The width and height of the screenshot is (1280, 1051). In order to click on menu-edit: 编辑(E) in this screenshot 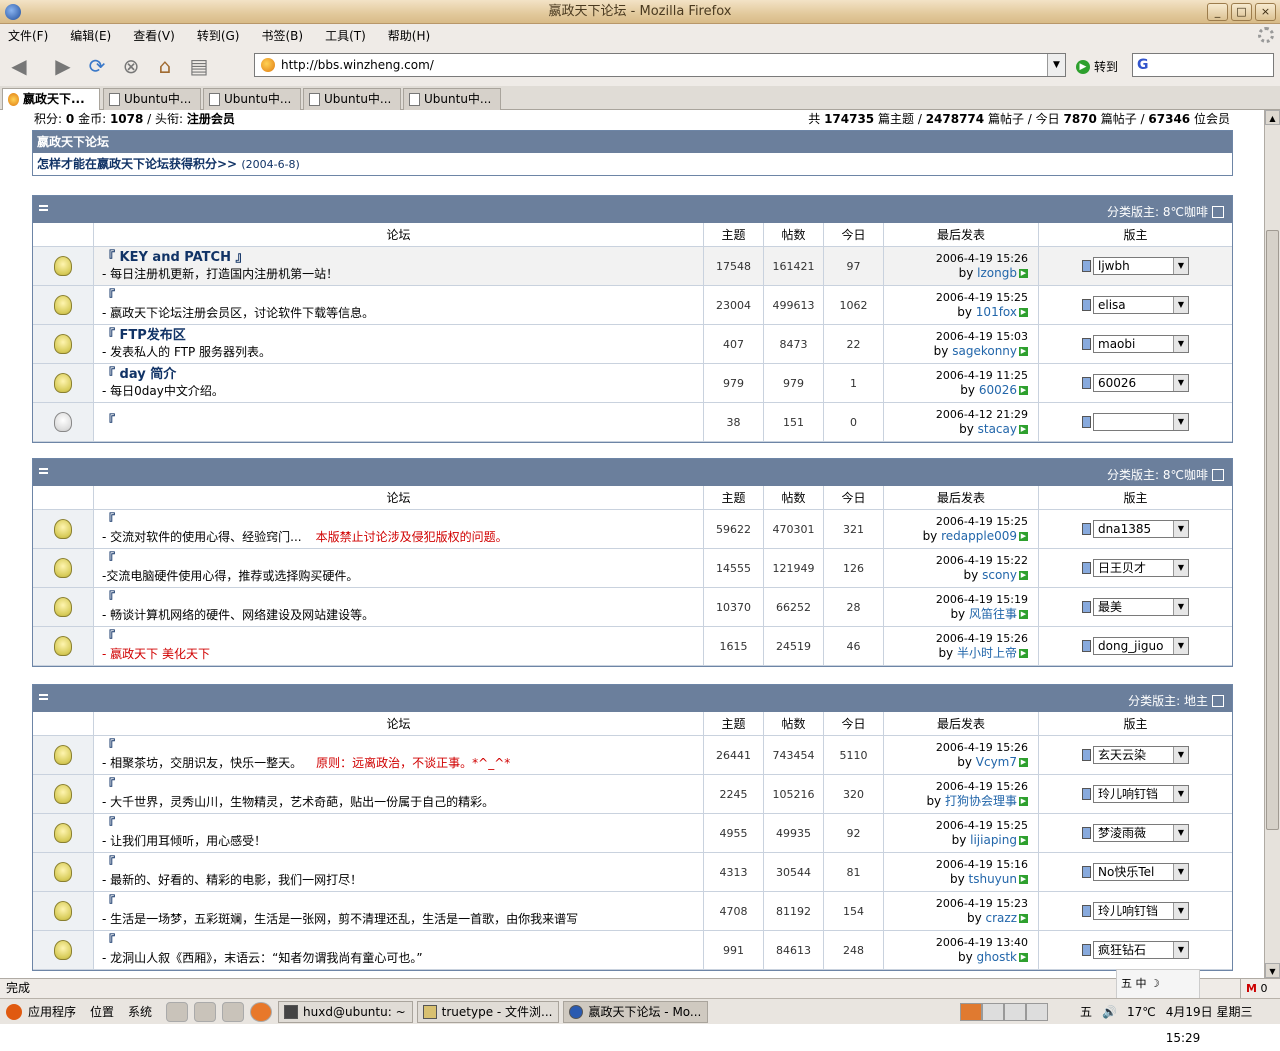, I will do `click(90, 35)`.